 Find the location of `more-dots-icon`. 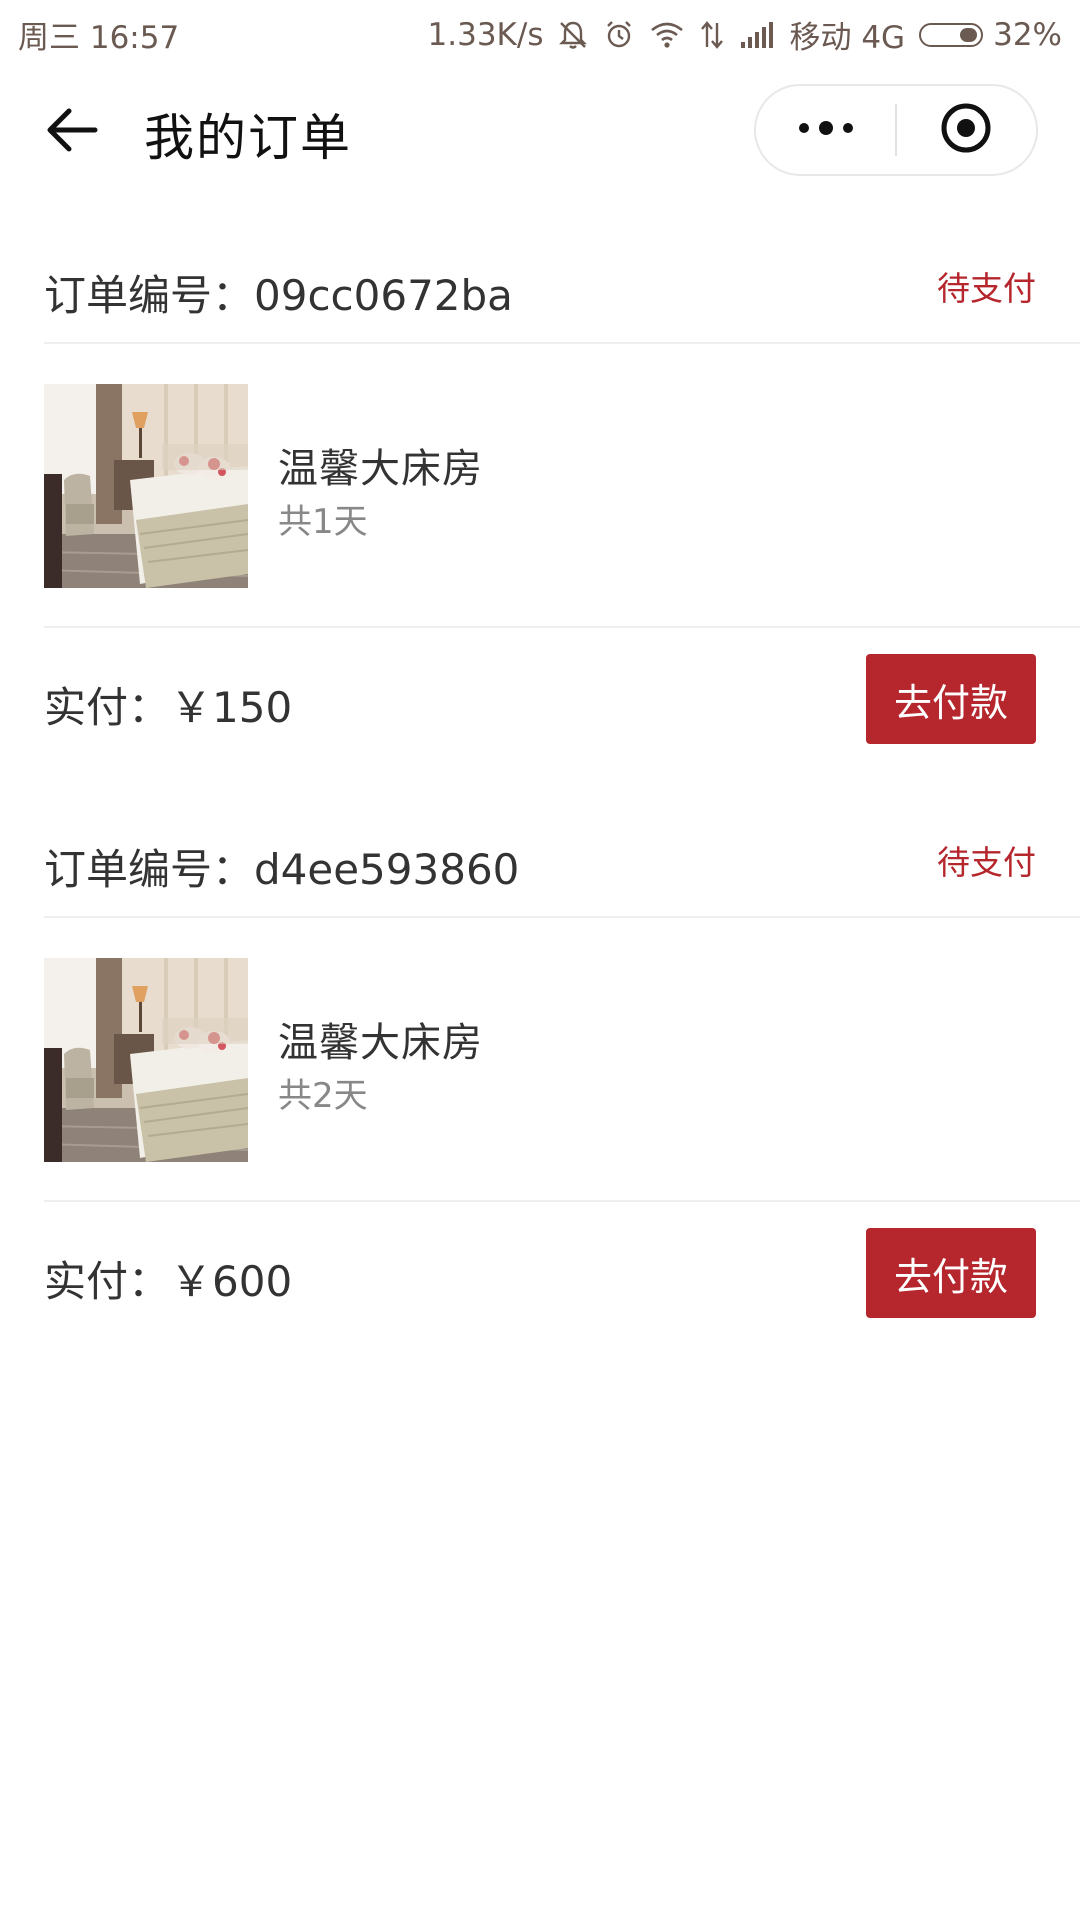

more-dots-icon is located at coordinates (826, 130).